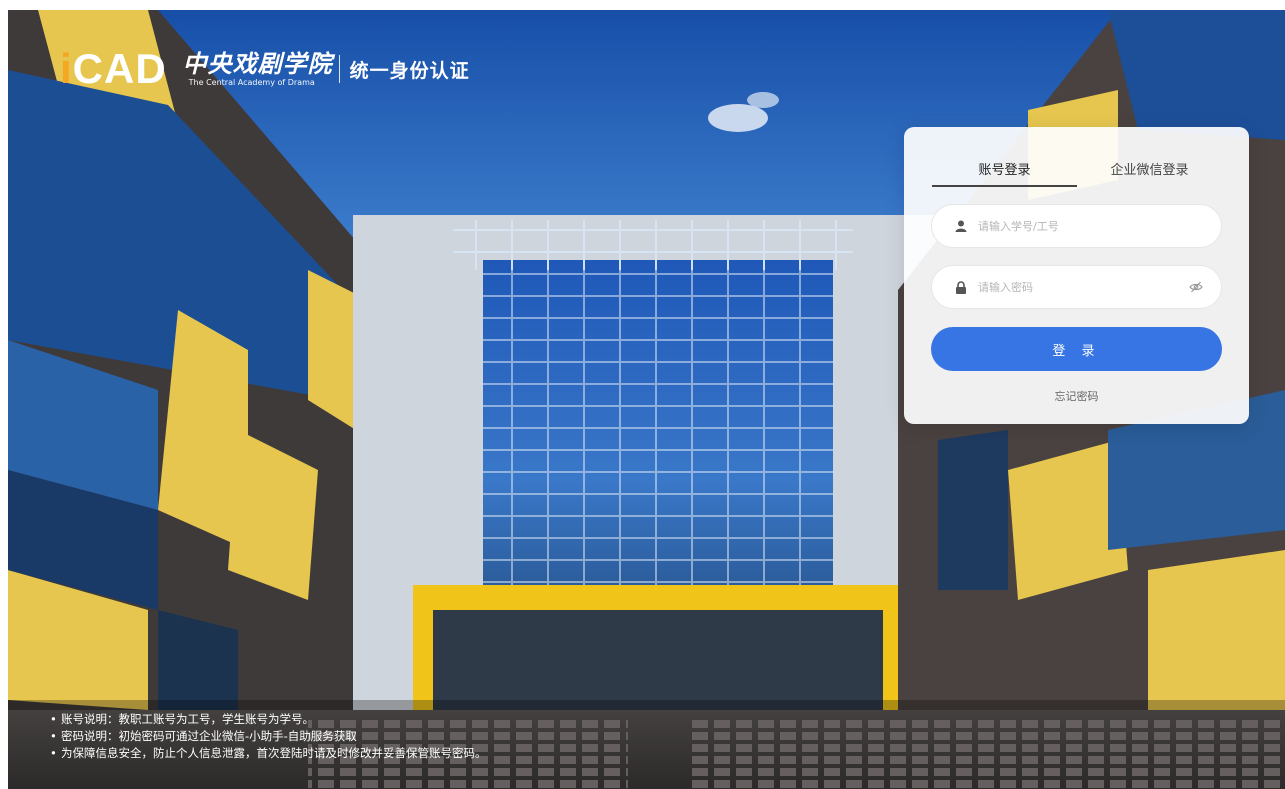  I want to click on note-password: 密码说明：初始密码可通过企业微信-小助手-自助服务获取, so click(268, 736).